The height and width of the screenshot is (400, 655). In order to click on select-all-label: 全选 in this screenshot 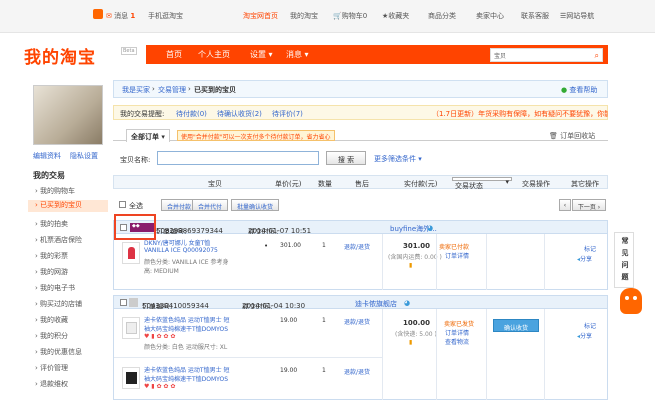, I will do `click(136, 206)`.